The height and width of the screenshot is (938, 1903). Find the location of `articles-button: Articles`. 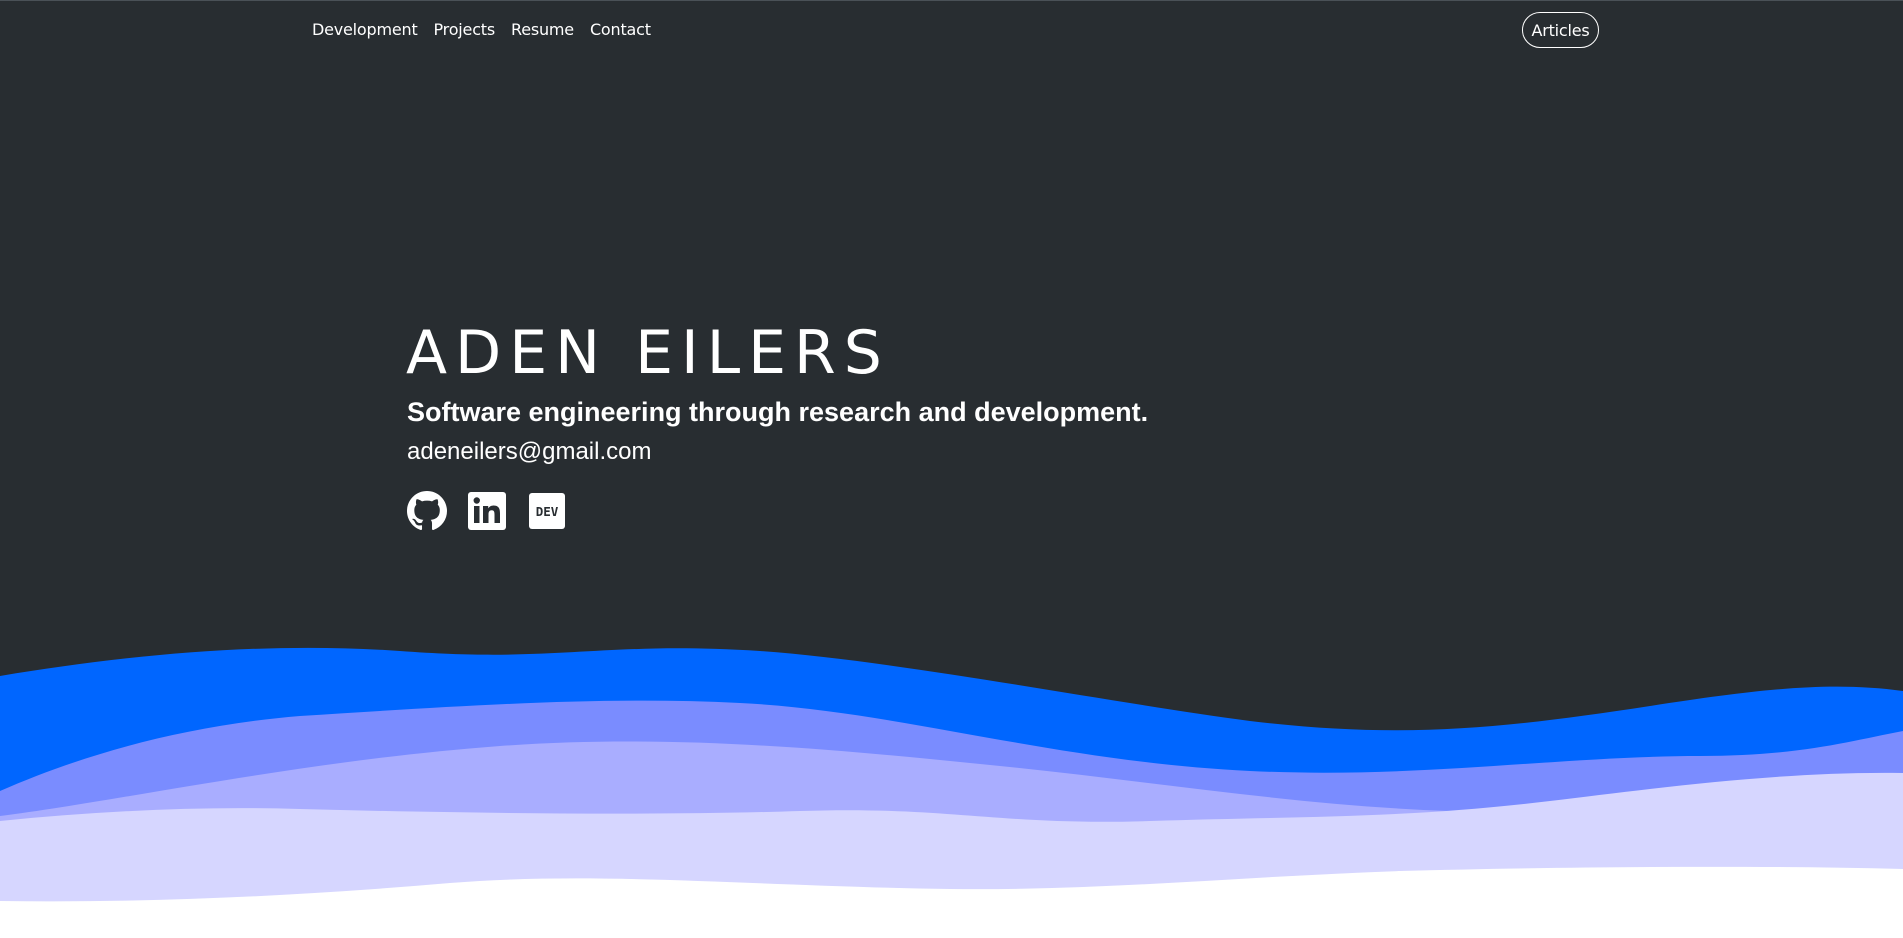

articles-button: Articles is located at coordinates (1560, 30).